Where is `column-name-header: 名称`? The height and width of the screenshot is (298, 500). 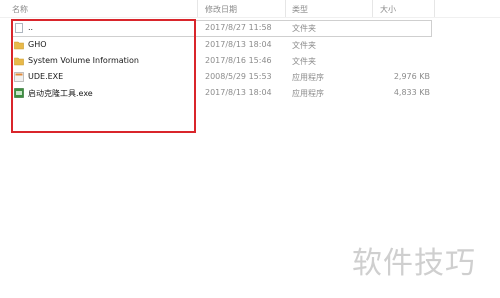 column-name-header: 名称 is located at coordinates (20, 9).